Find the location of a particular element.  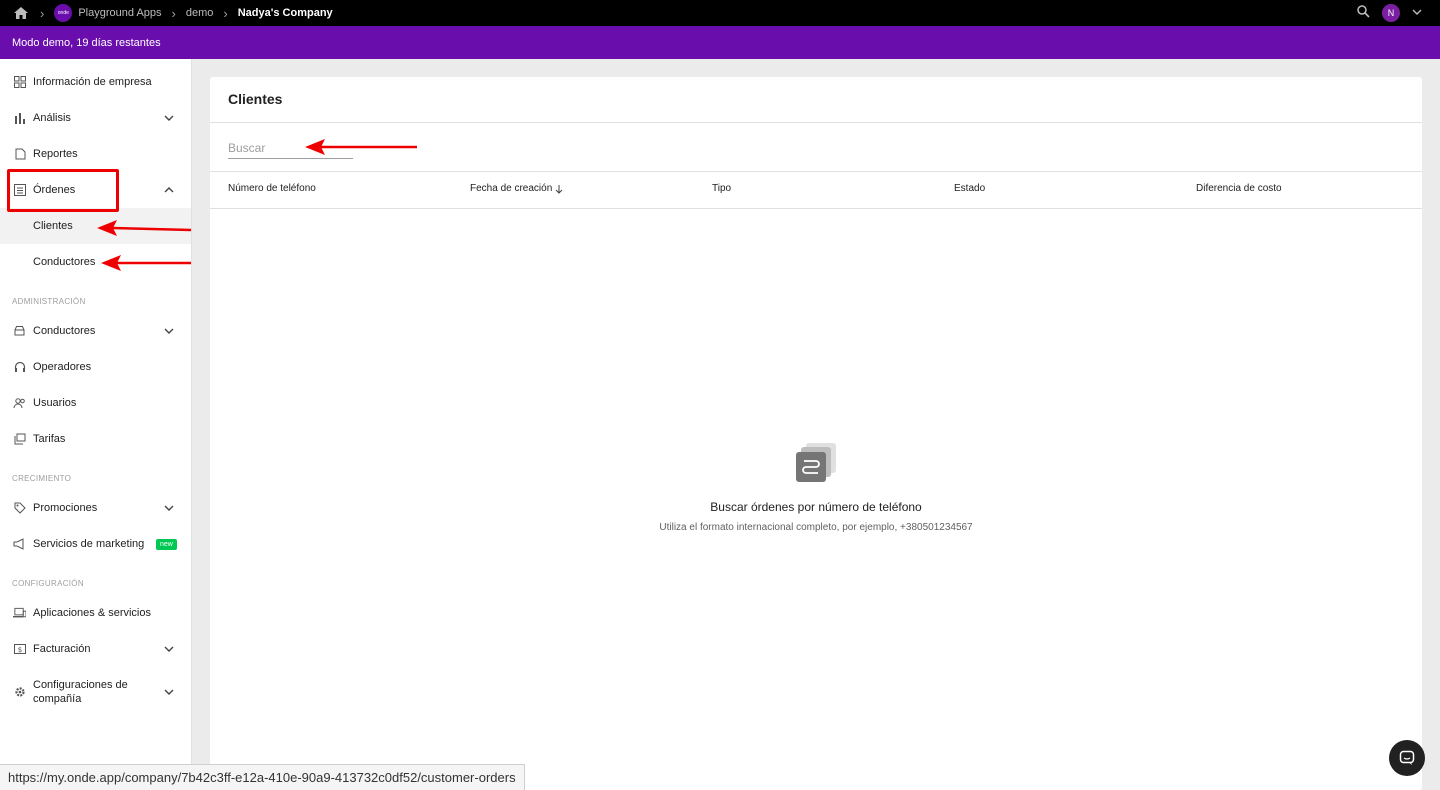

gear-icon is located at coordinates (19, 692).